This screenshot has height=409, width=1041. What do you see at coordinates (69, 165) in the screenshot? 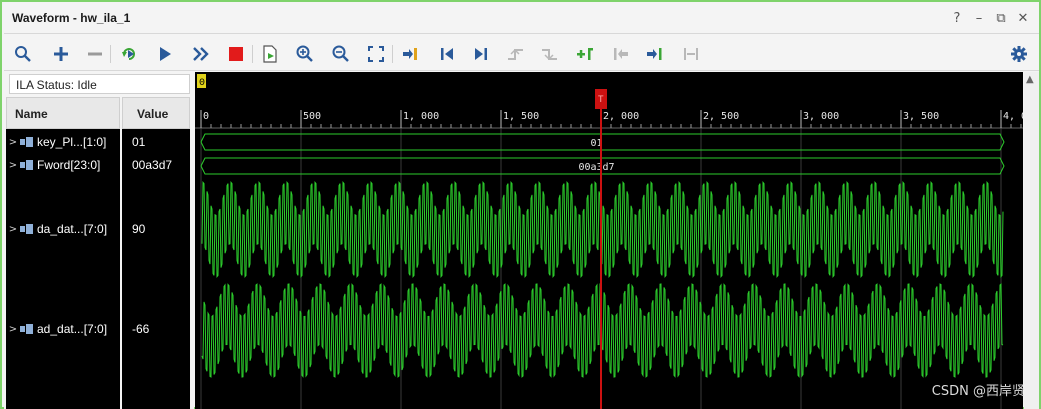
I see `signal-name: Fword[23:0]` at bounding box center [69, 165].